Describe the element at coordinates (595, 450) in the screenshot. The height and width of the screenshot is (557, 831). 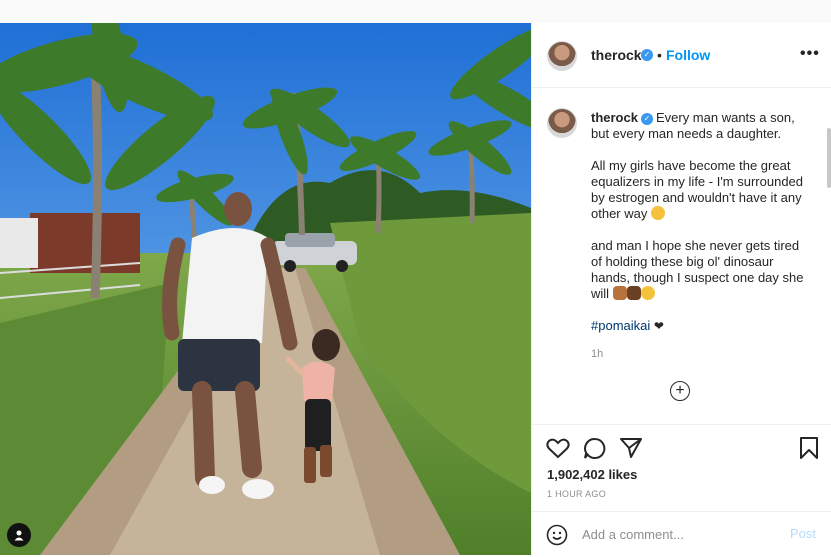
I see `comment-bubble-icon` at that location.